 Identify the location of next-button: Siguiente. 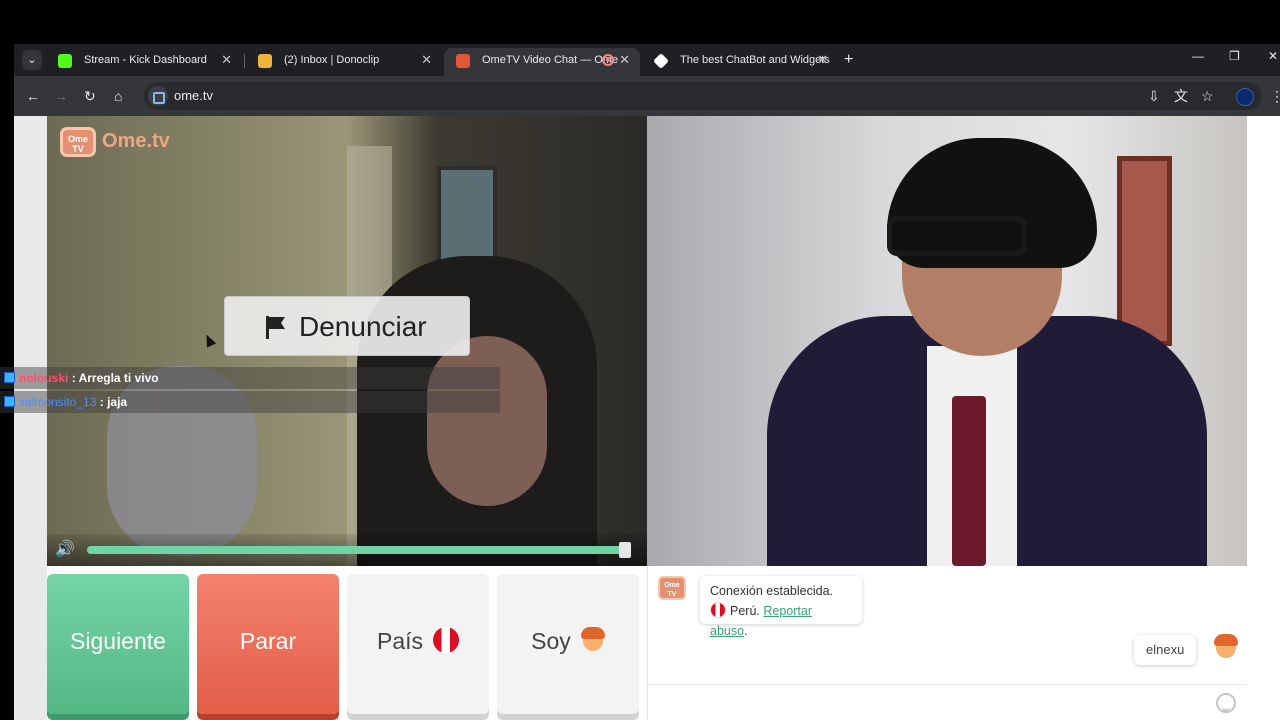
(118, 644).